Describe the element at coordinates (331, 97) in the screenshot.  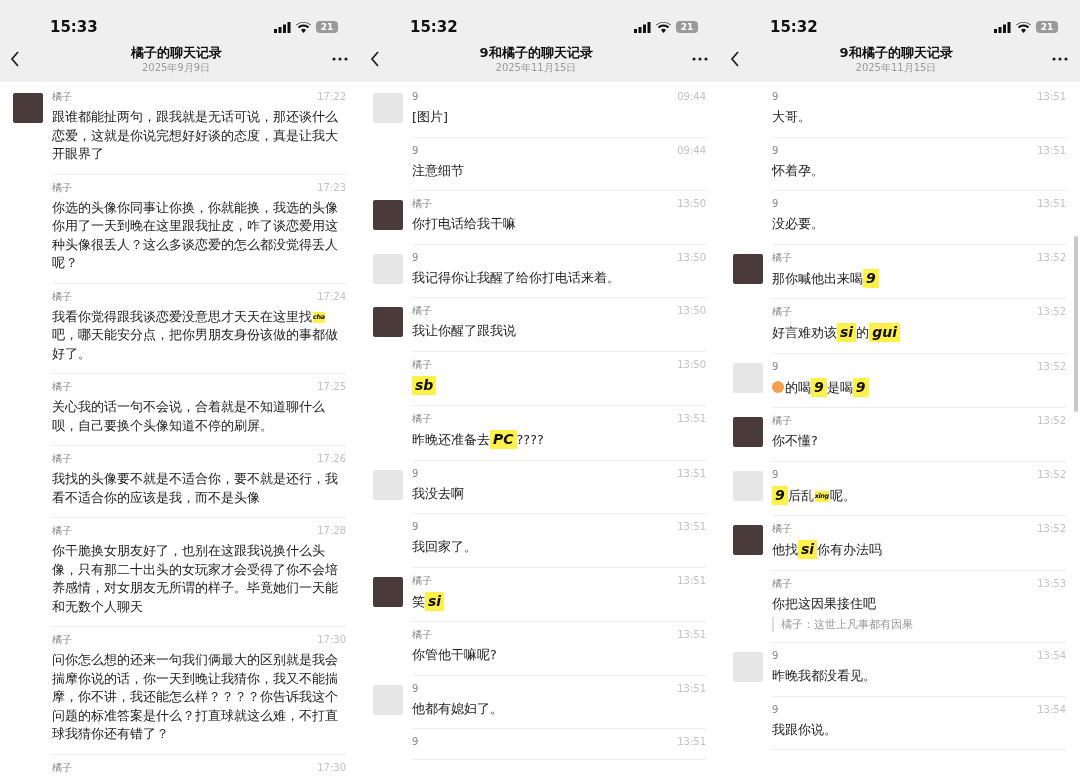
I see `message-time: 17:22` at that location.